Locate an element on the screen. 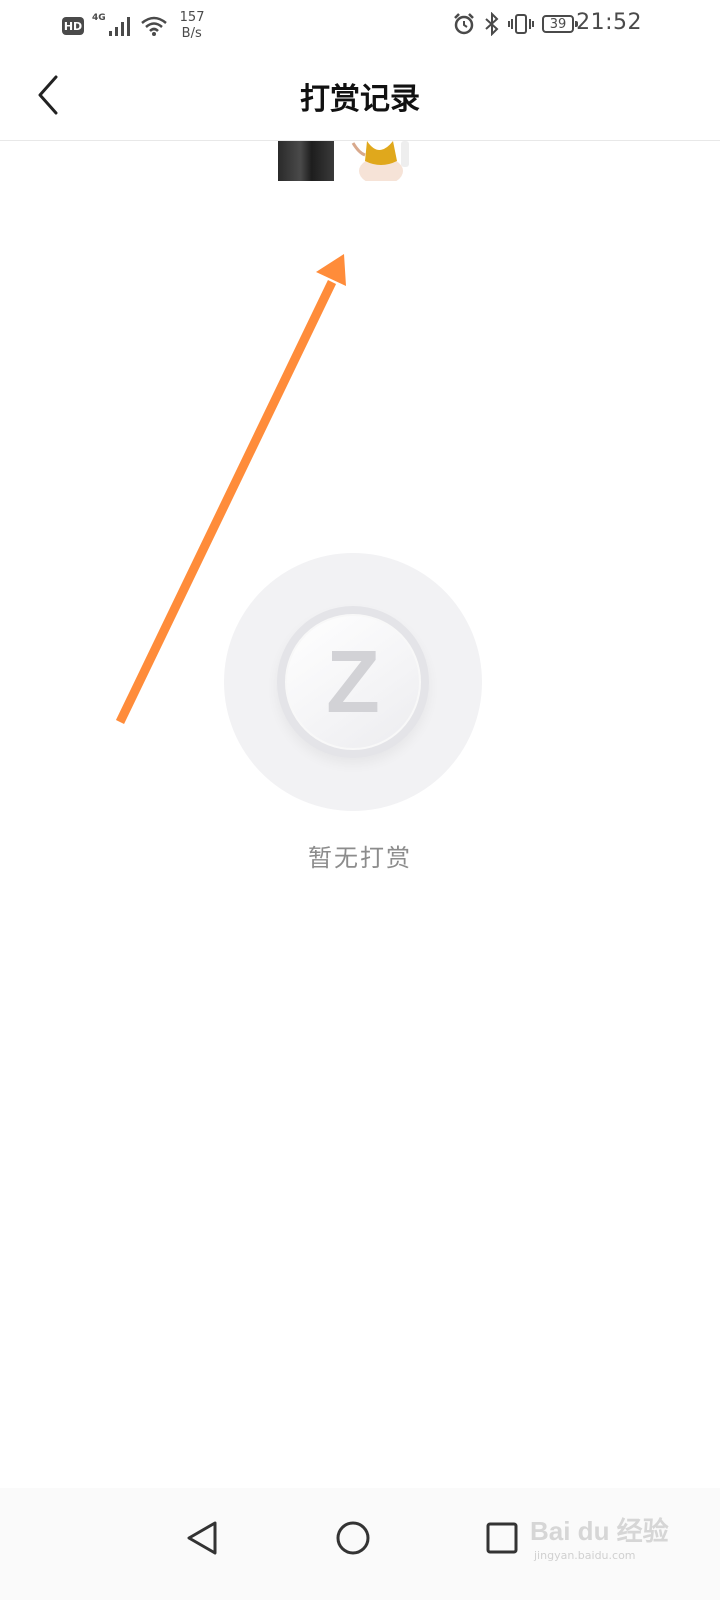 The image size is (720, 1600). baidu-jingyan-watermark: Bai du 经验 jingyan.baidu.com is located at coordinates (600, 1538).